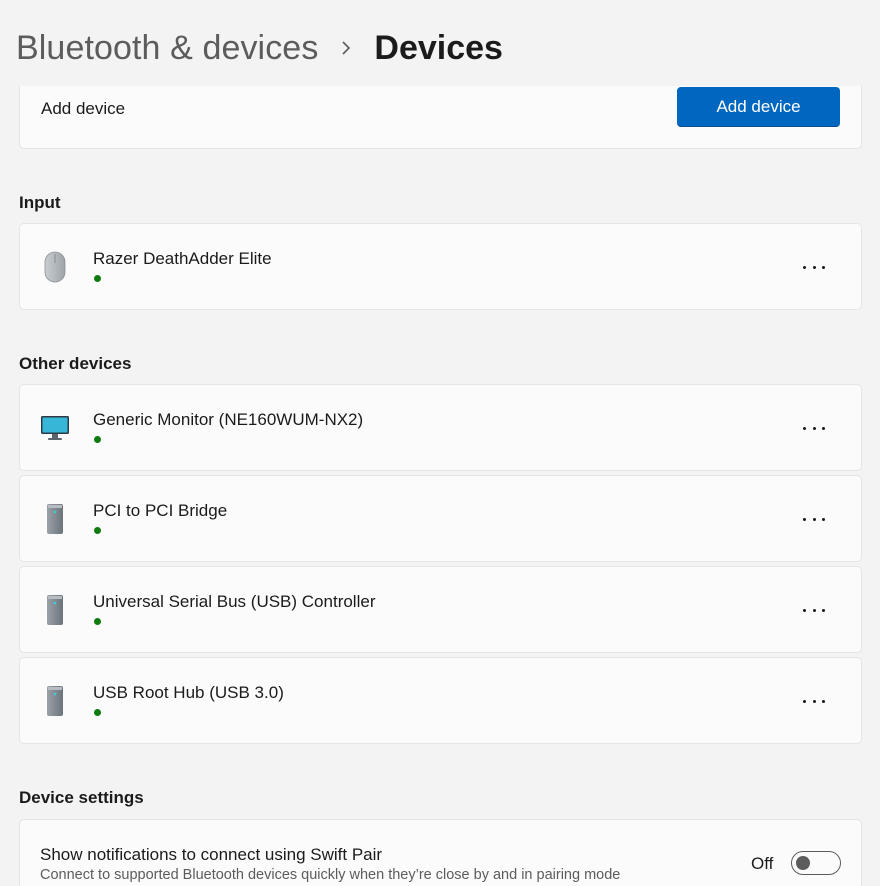  Describe the element at coordinates (346, 48) in the screenshot. I see `chevron-right-icon` at that location.